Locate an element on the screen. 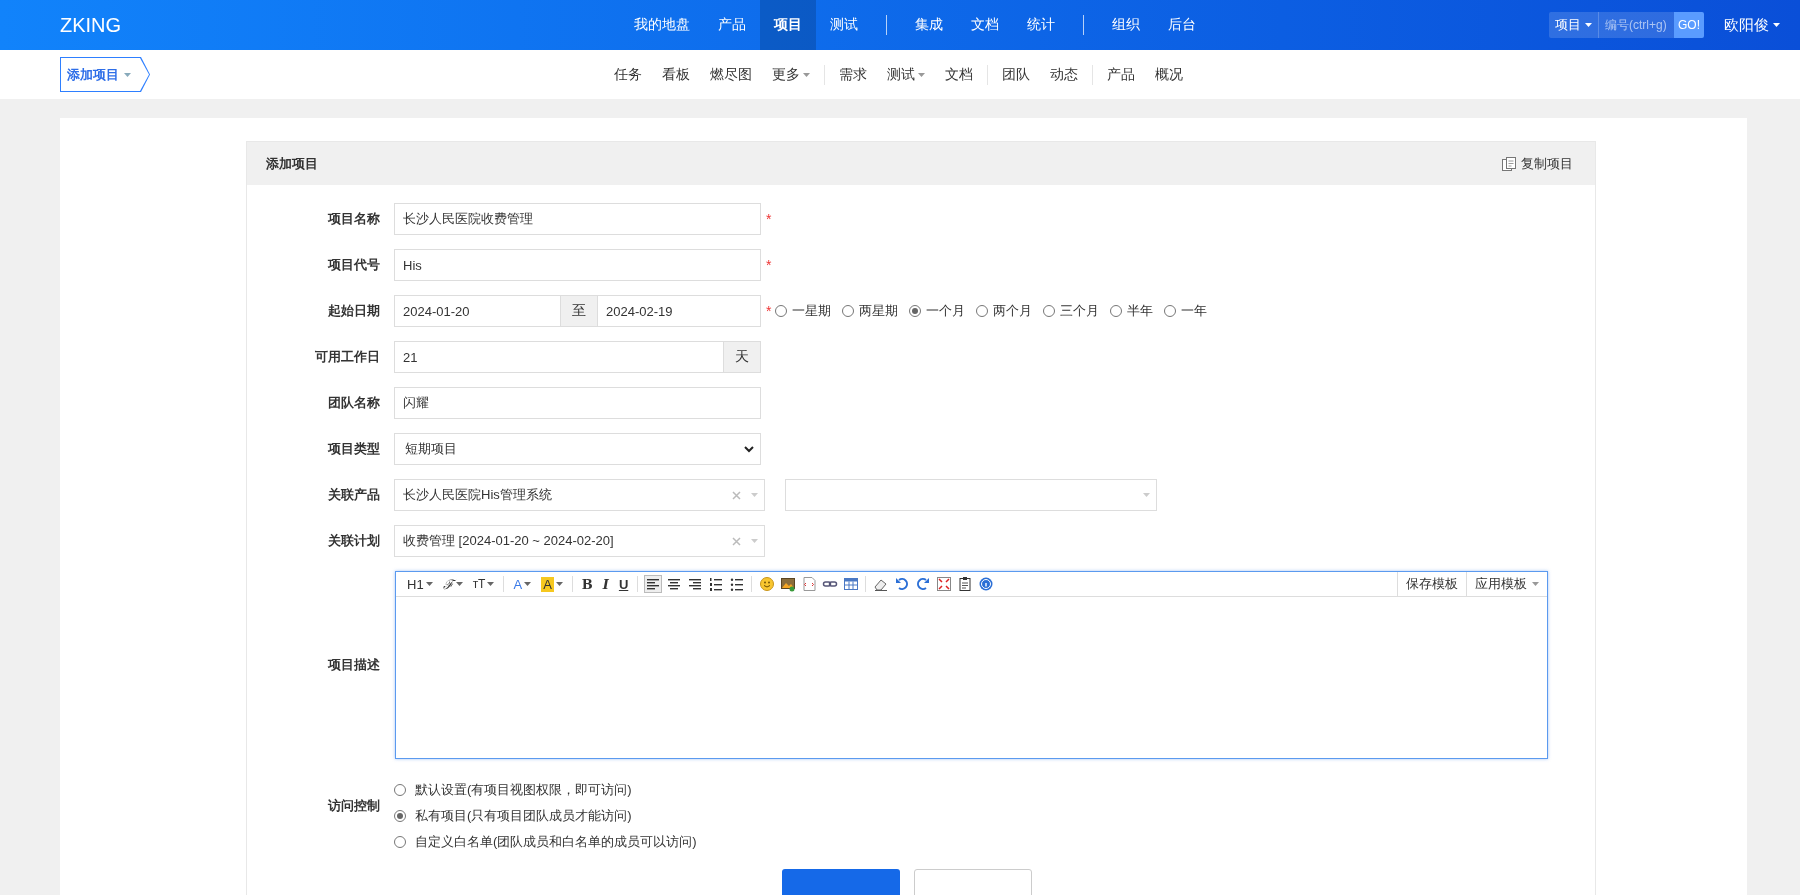 The image size is (1800, 895). nav-tab: 后台 is located at coordinates (1182, 25).